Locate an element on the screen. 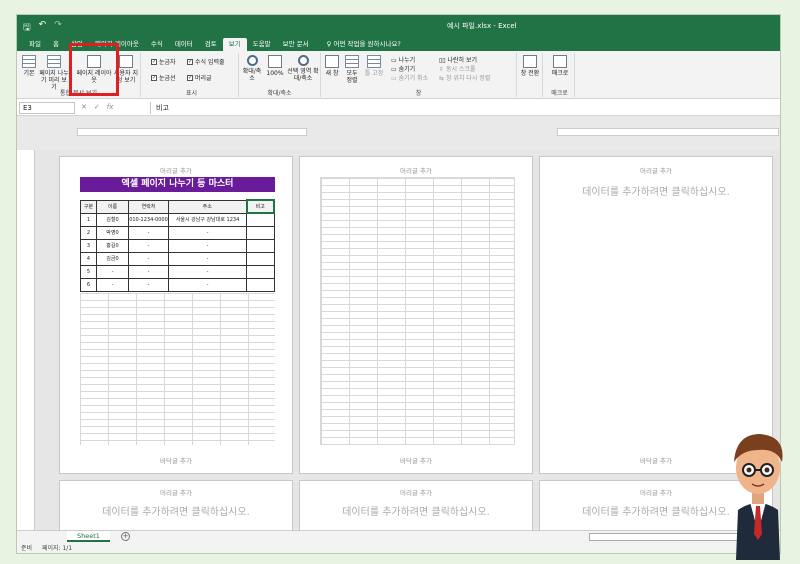 This screenshot has width=800, height=564. fx-icon: fx is located at coordinates (110, 107).